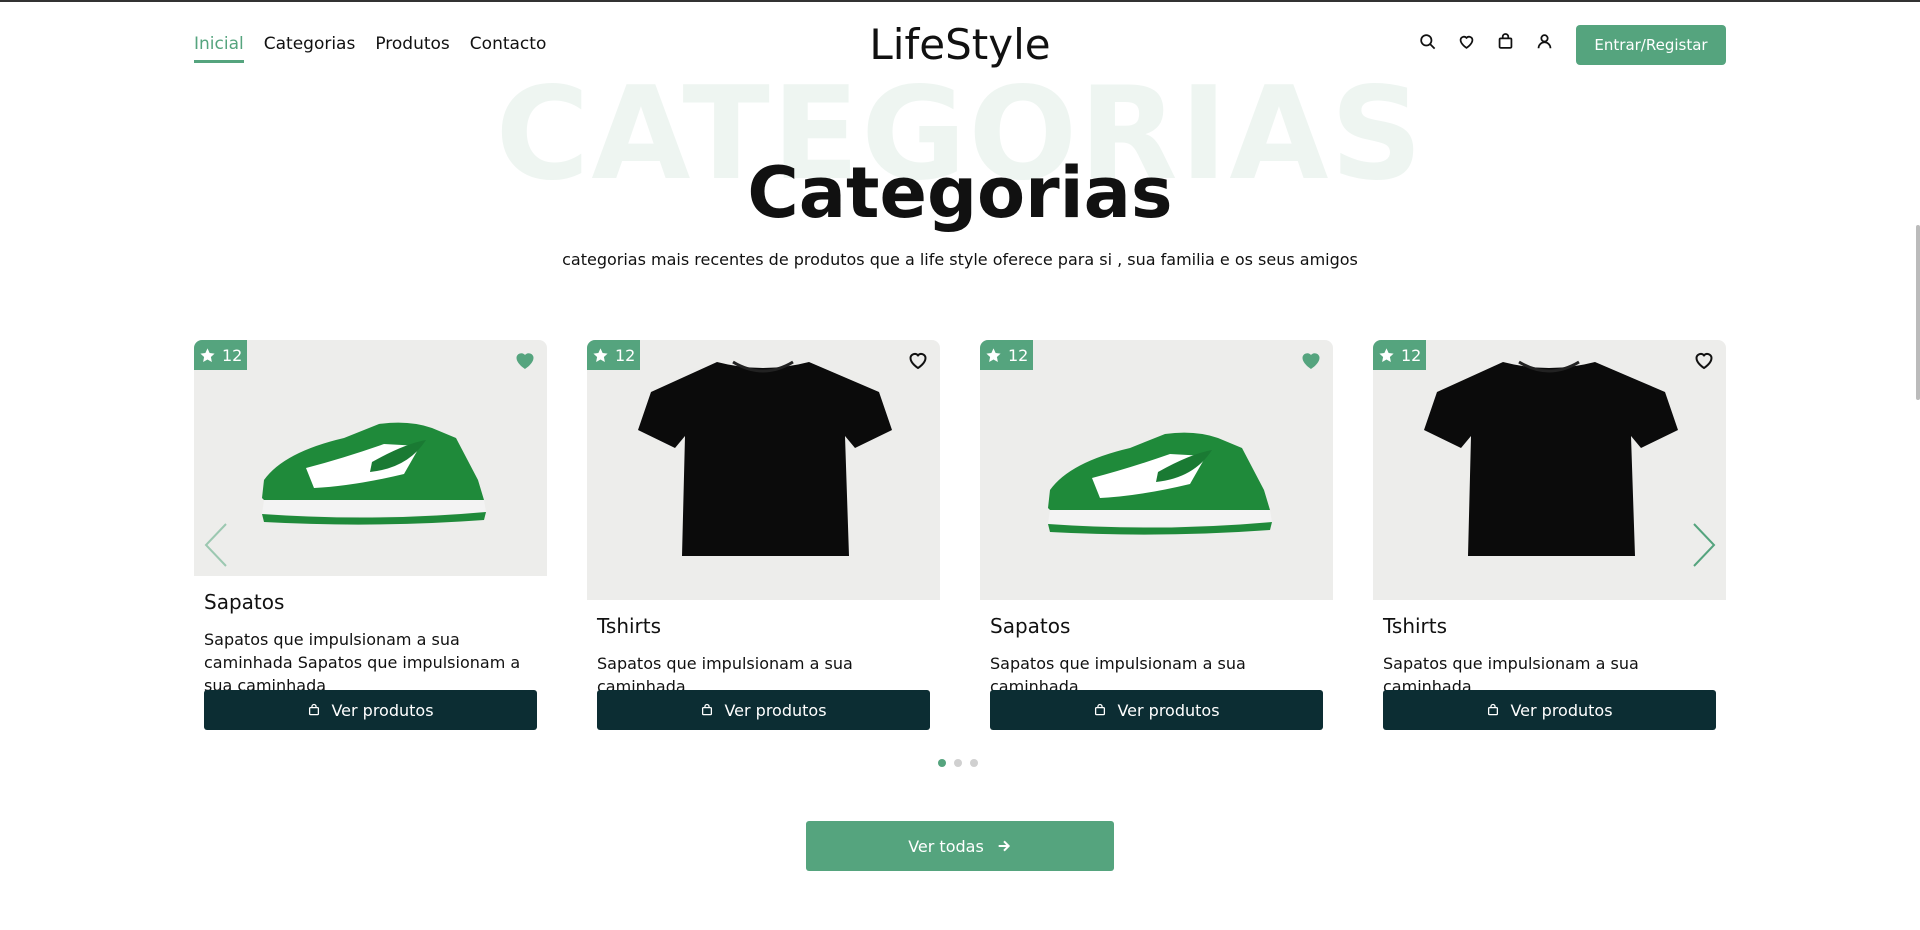 The image size is (1920, 930). I want to click on search-icon, so click(1427, 41).